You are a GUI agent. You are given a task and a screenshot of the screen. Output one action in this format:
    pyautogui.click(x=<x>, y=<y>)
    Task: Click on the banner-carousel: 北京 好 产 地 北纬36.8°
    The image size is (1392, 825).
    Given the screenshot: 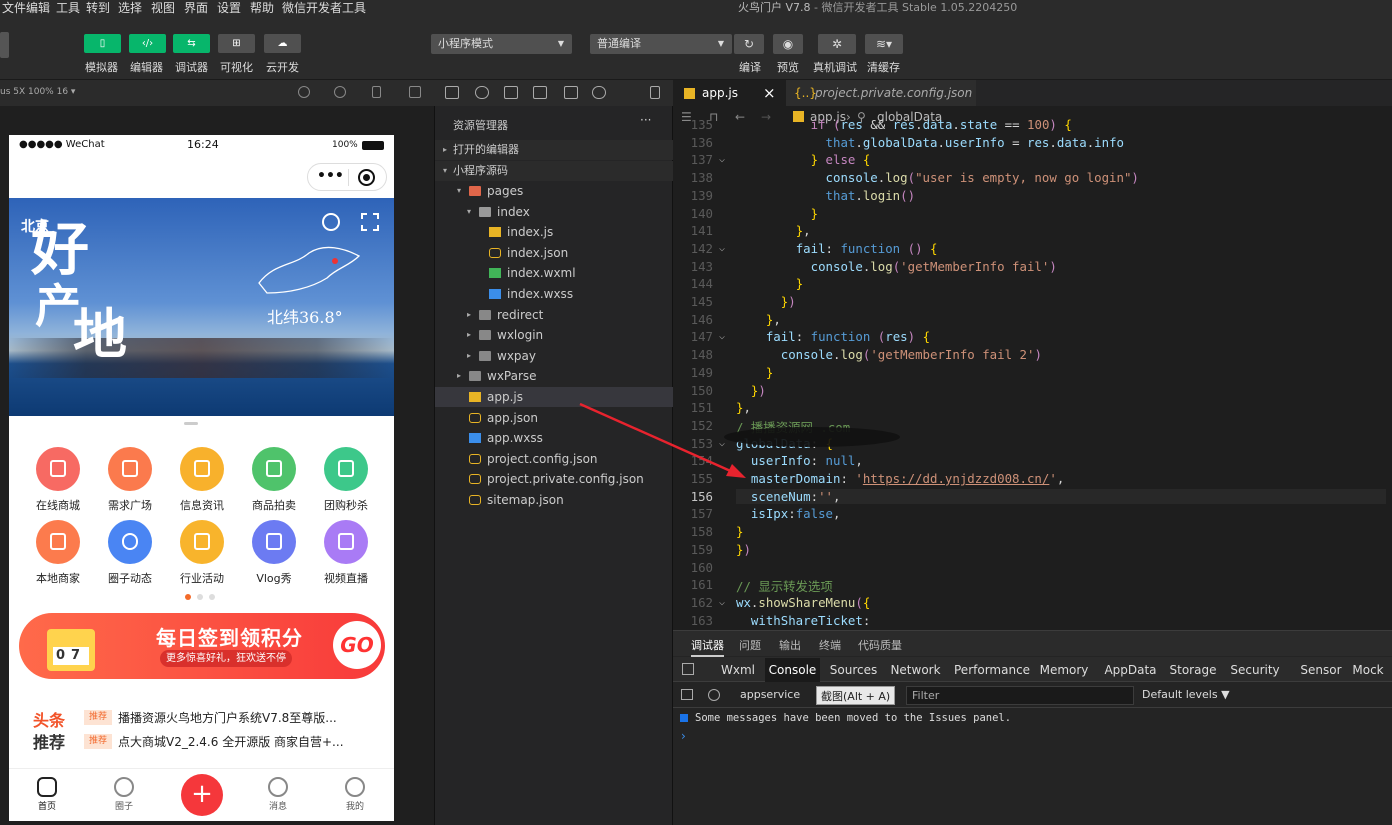 What is the action you would take?
    pyautogui.click(x=201, y=307)
    